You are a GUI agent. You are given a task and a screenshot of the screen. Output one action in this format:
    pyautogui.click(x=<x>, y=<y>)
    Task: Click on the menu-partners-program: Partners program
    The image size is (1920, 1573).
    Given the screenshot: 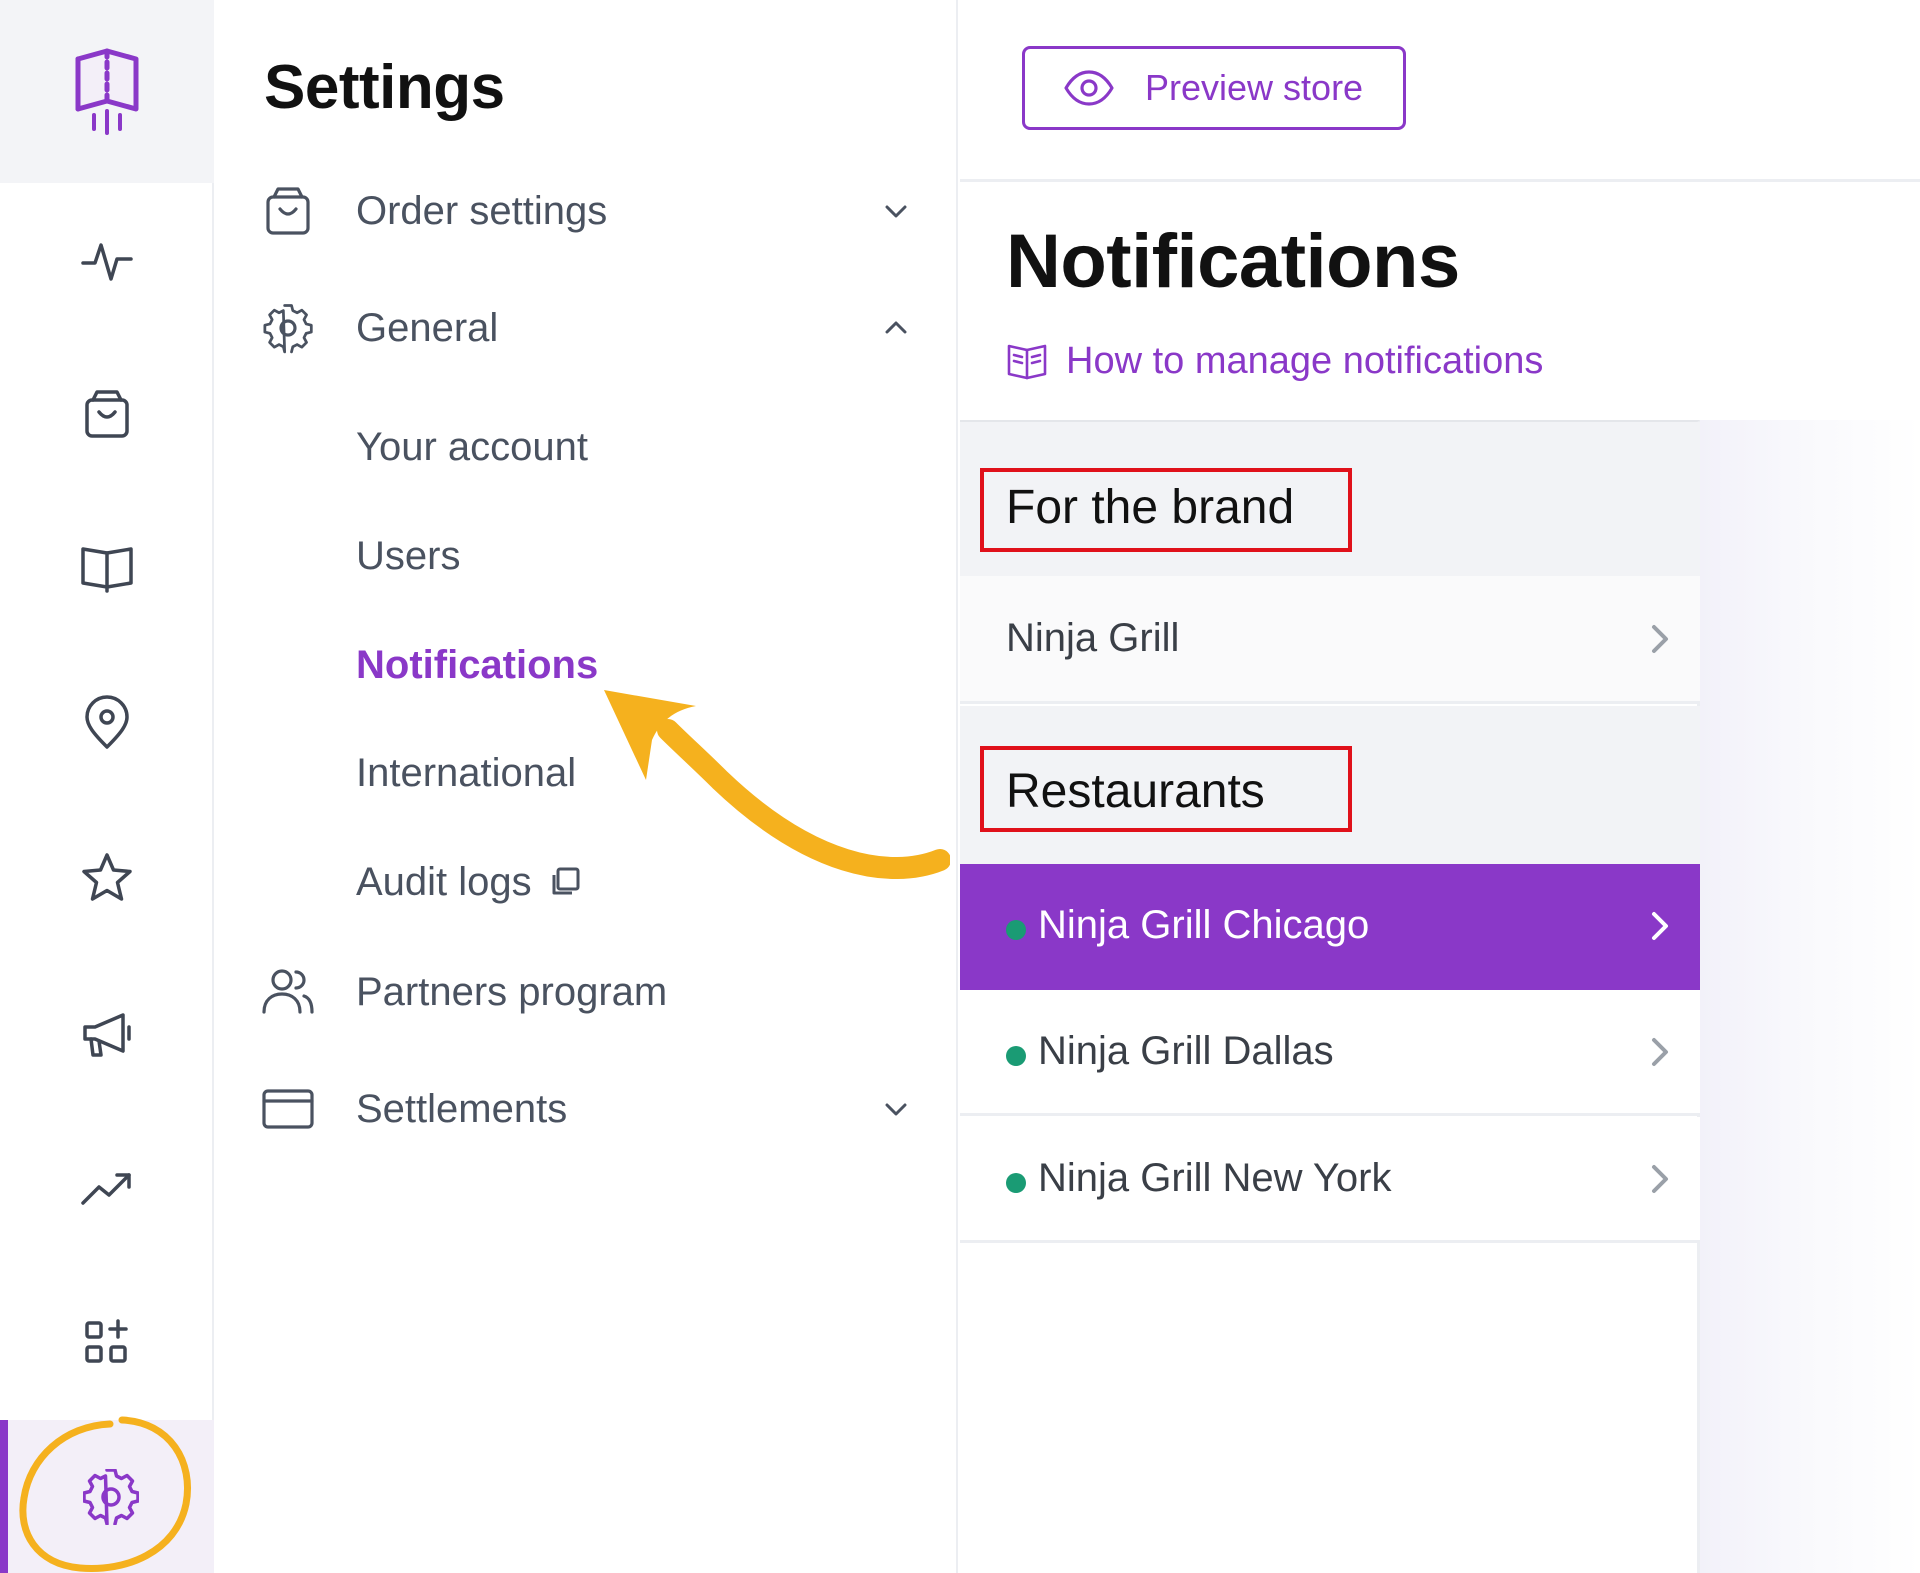 What is the action you would take?
    pyautogui.click(x=586, y=992)
    